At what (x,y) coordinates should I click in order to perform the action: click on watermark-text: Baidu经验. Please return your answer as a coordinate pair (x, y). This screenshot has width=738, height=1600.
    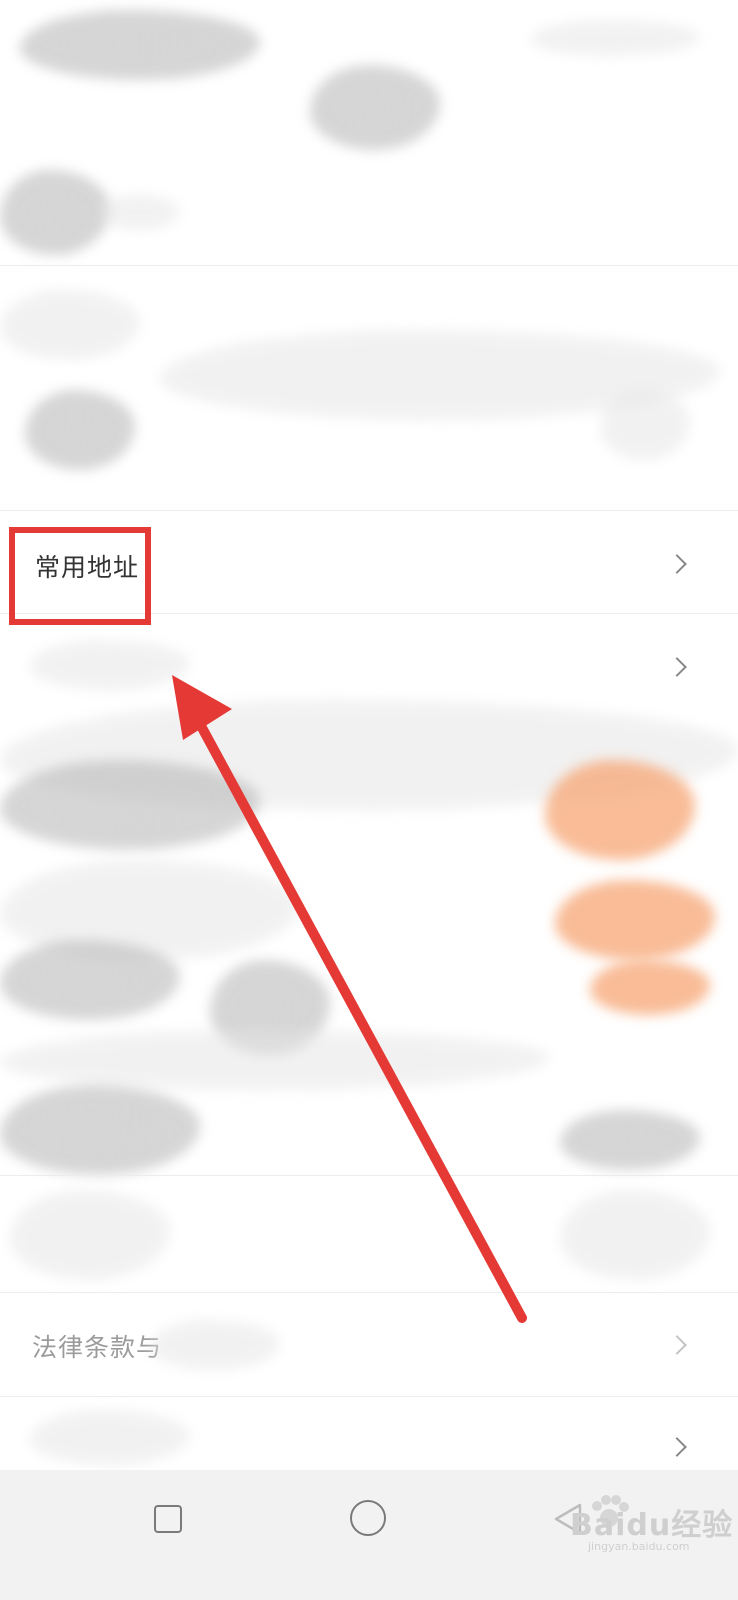
    Looking at the image, I should click on (652, 1525).